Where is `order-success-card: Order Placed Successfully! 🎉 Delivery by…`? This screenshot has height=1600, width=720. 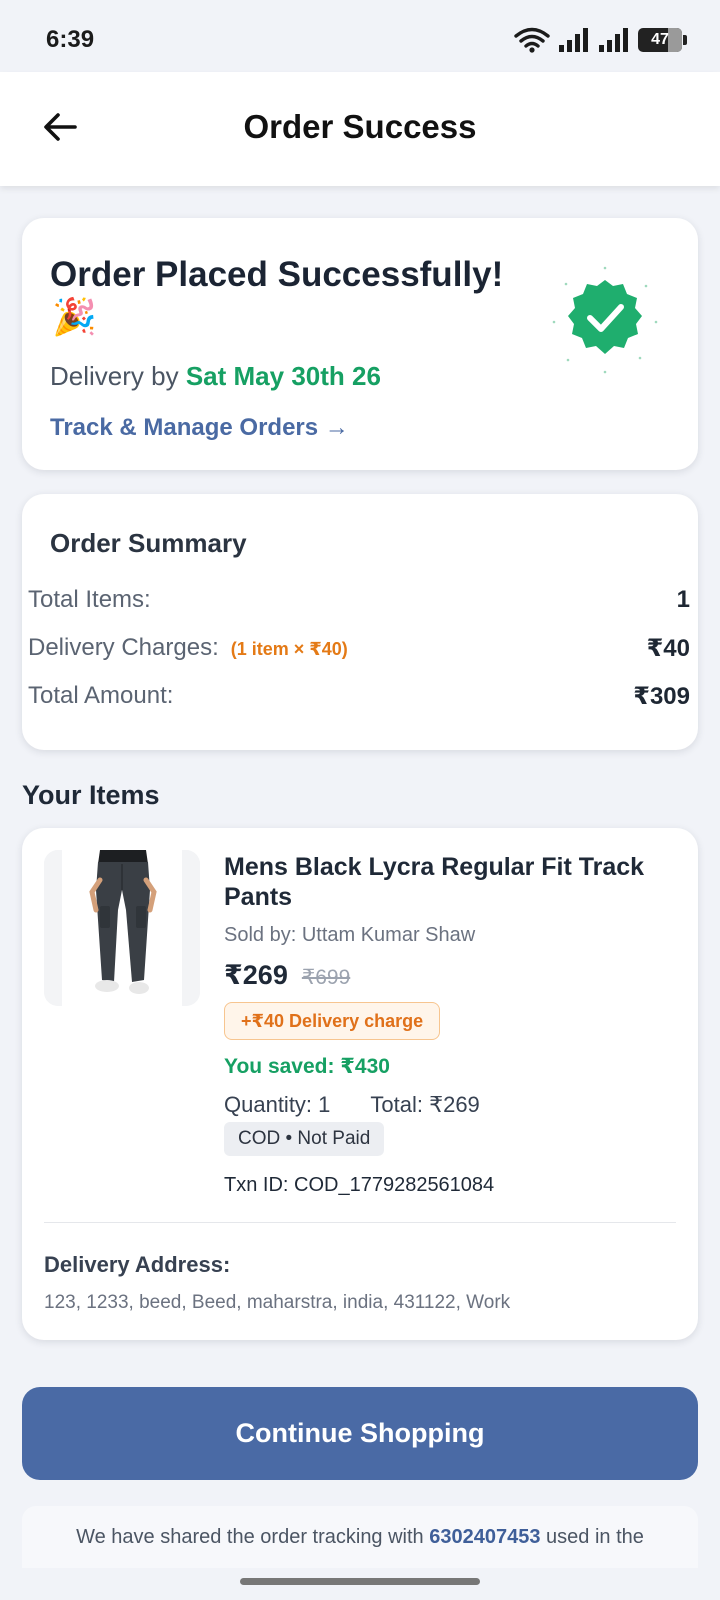 order-success-card: Order Placed Successfully! 🎉 Delivery by… is located at coordinates (360, 344).